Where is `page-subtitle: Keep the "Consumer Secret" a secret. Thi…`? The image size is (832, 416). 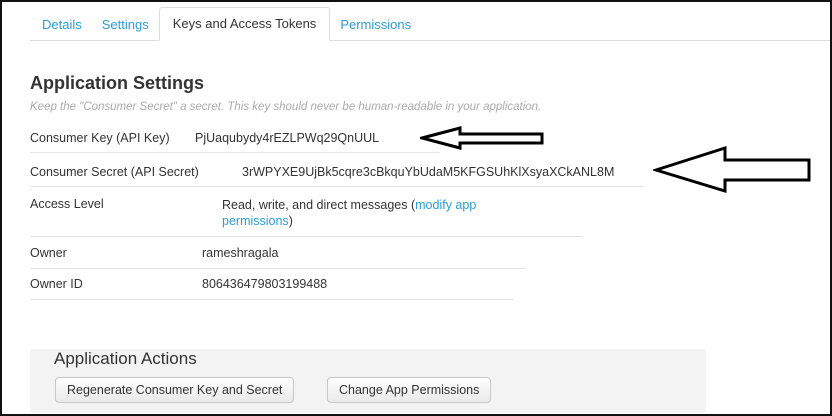 page-subtitle: Keep the "Consumer Secret" a secret. Thi… is located at coordinates (286, 107).